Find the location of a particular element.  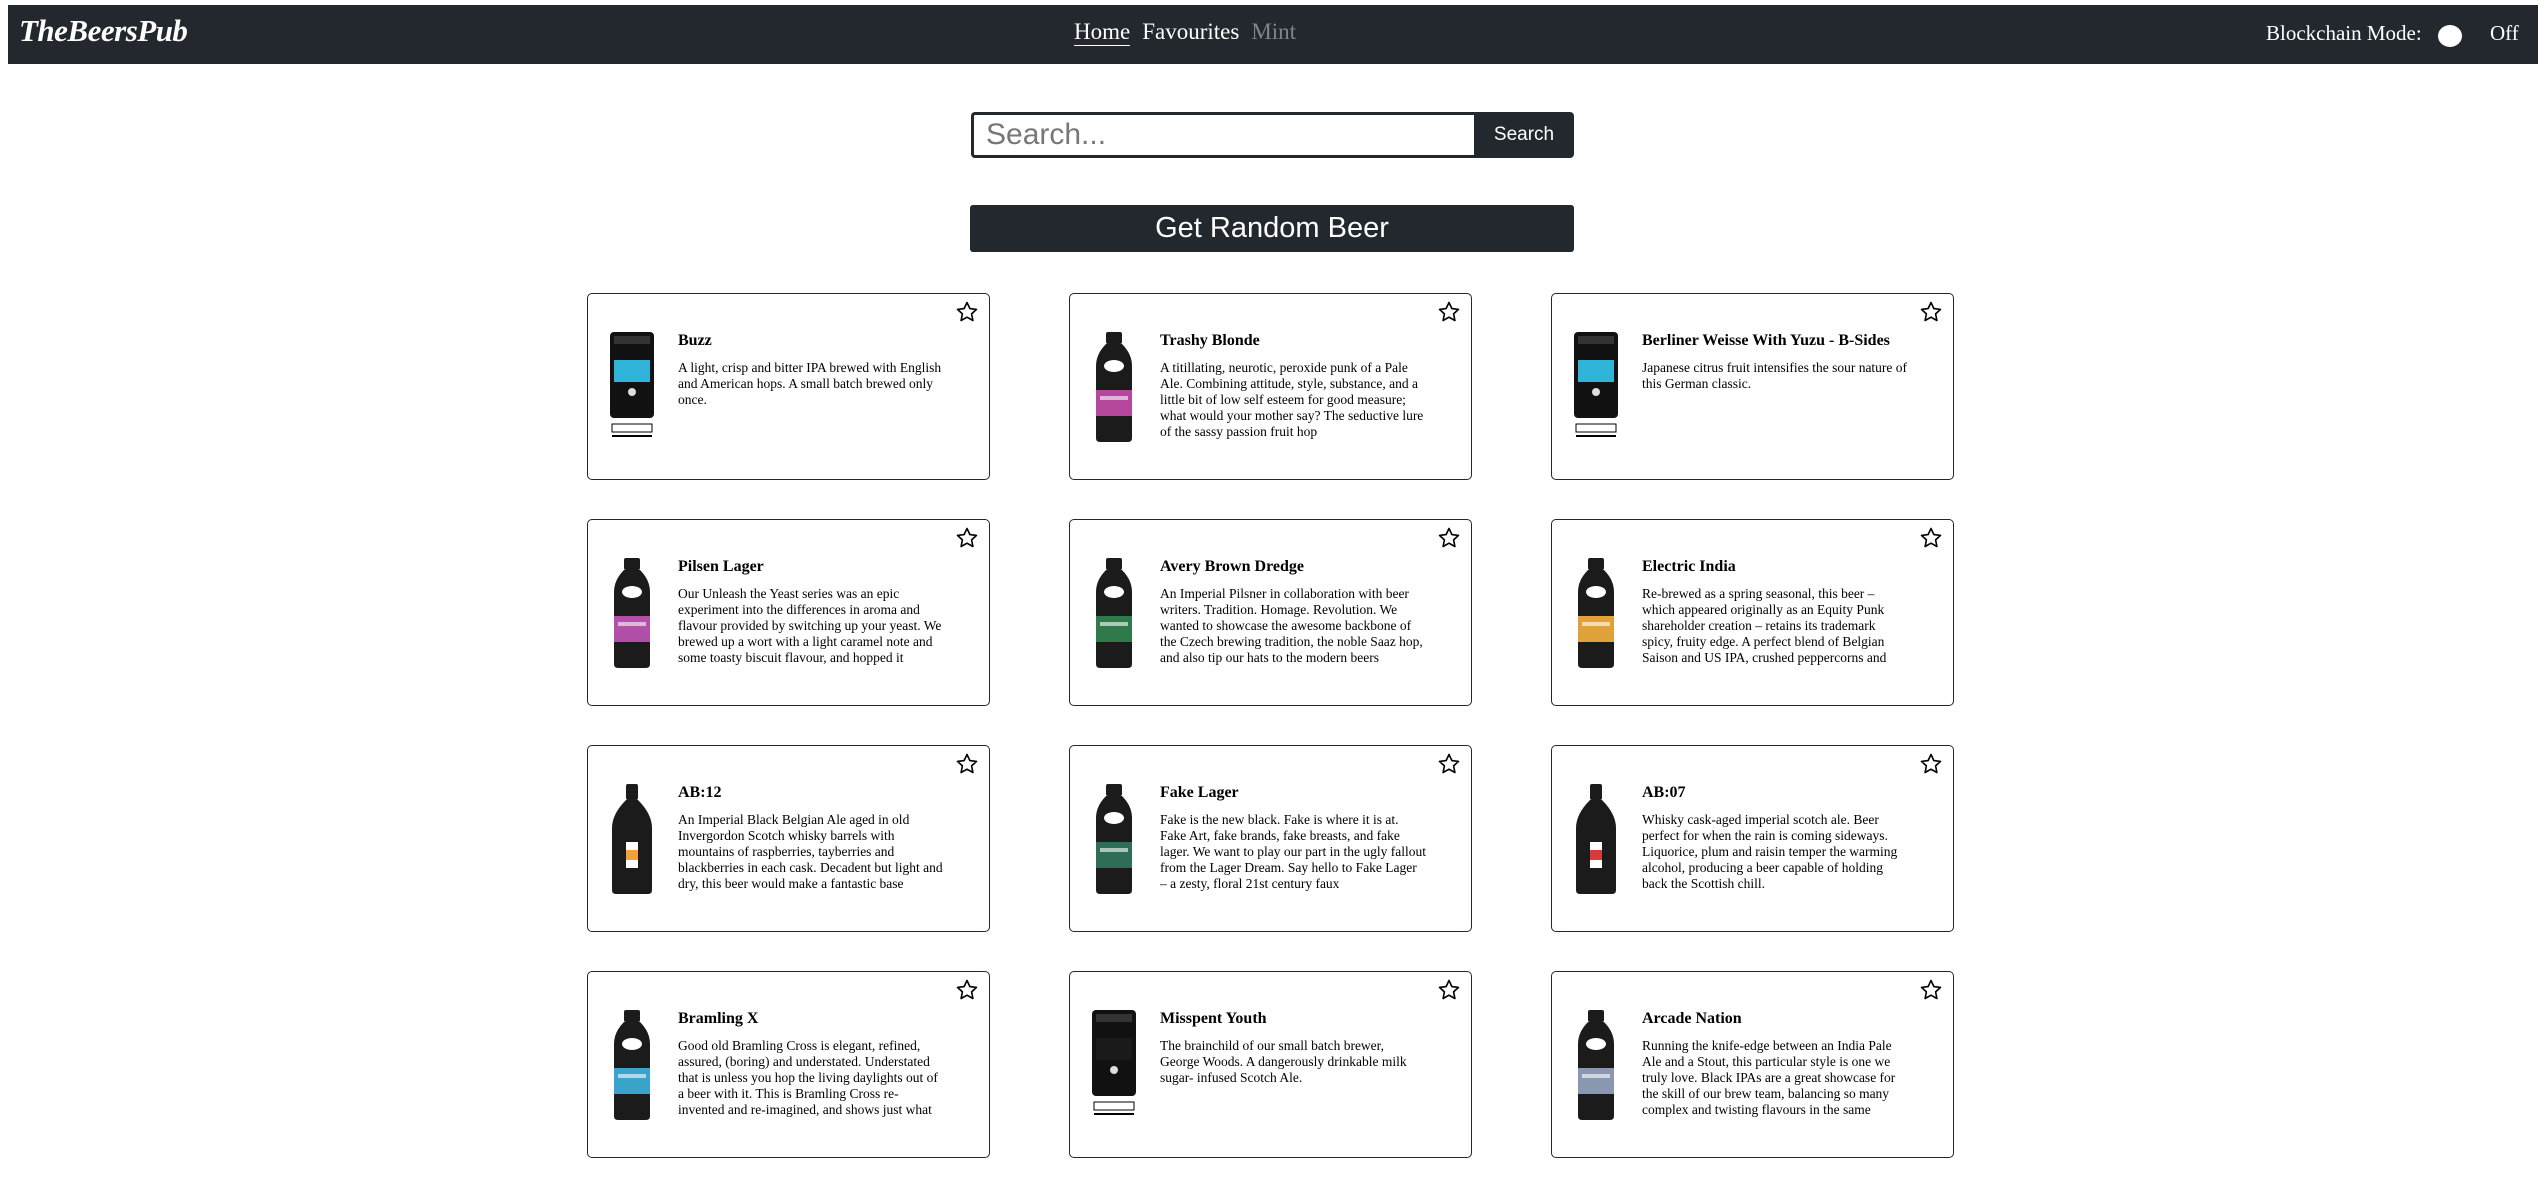

get-random-beer-button: Get Random Beer is located at coordinates (1272, 228).